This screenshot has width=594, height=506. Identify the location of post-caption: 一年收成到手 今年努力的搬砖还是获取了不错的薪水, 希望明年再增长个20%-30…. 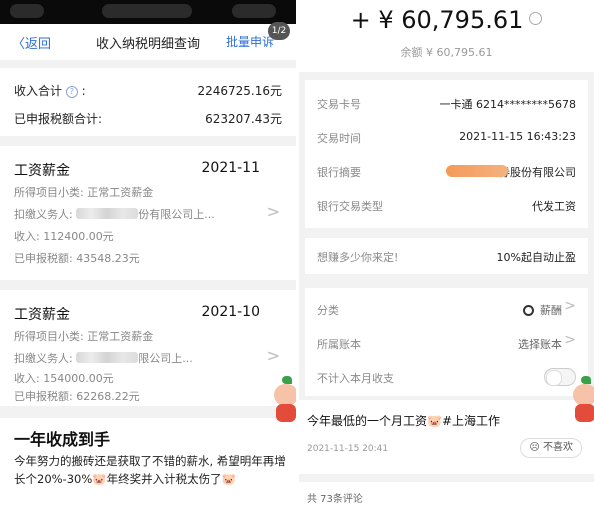
(148, 462).